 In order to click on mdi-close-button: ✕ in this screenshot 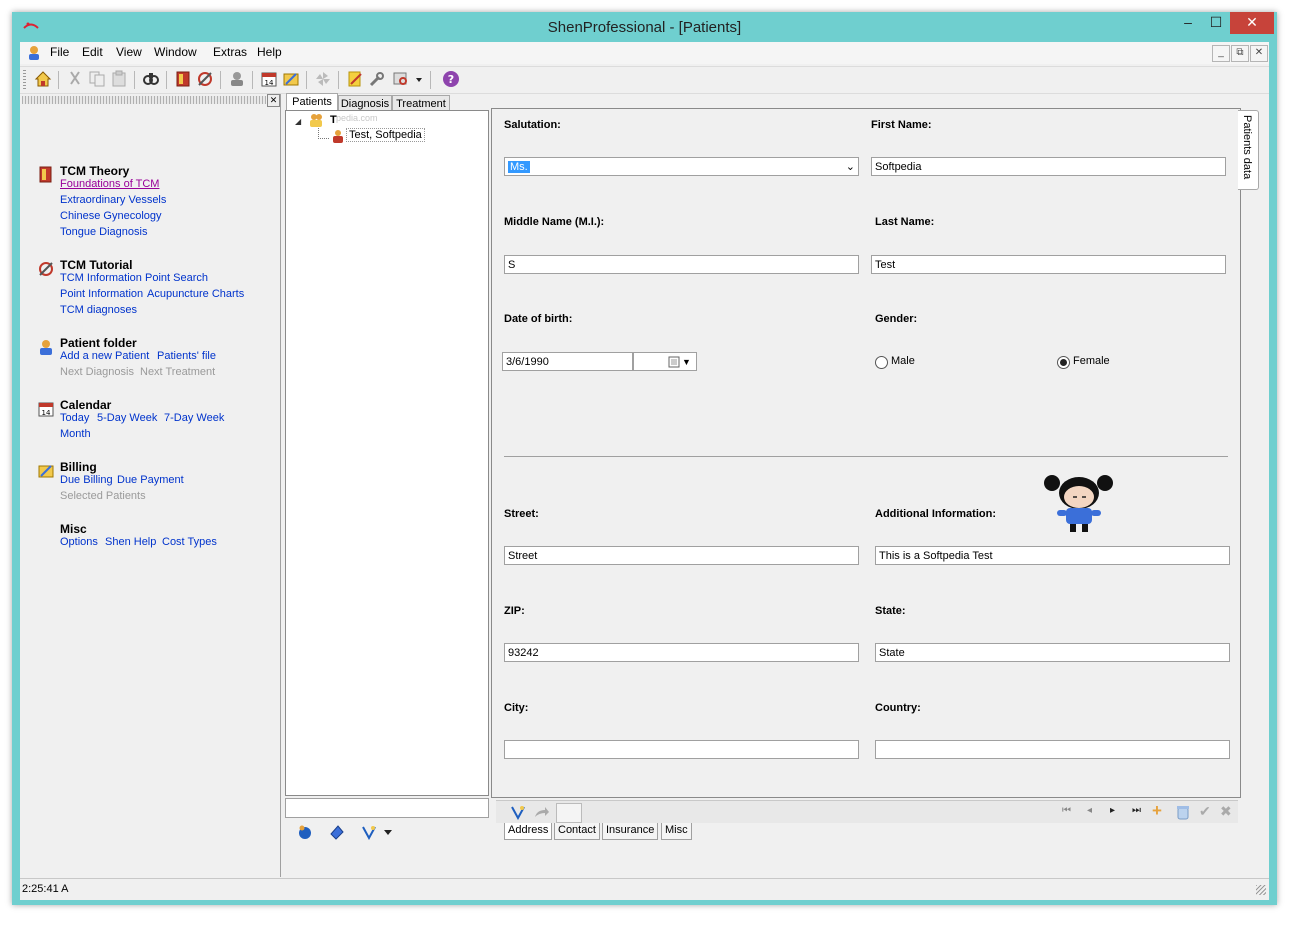, I will do `click(1259, 53)`.